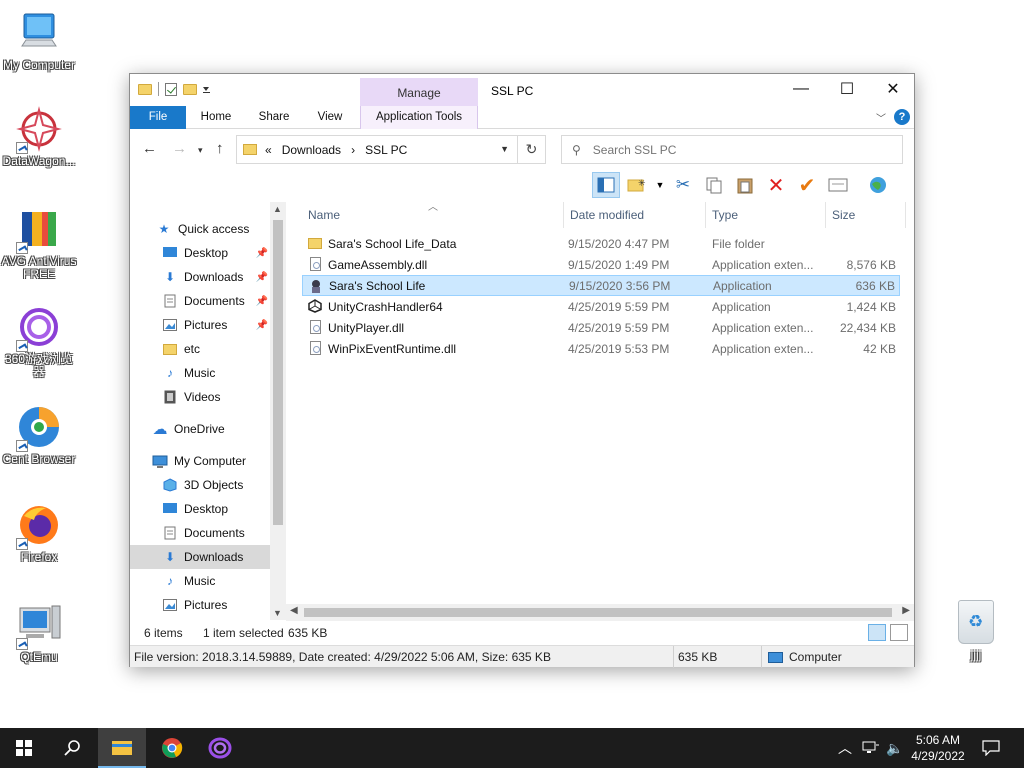 The image size is (1024, 768). What do you see at coordinates (683, 185) in the screenshot?
I see `cut-icon: ✂` at bounding box center [683, 185].